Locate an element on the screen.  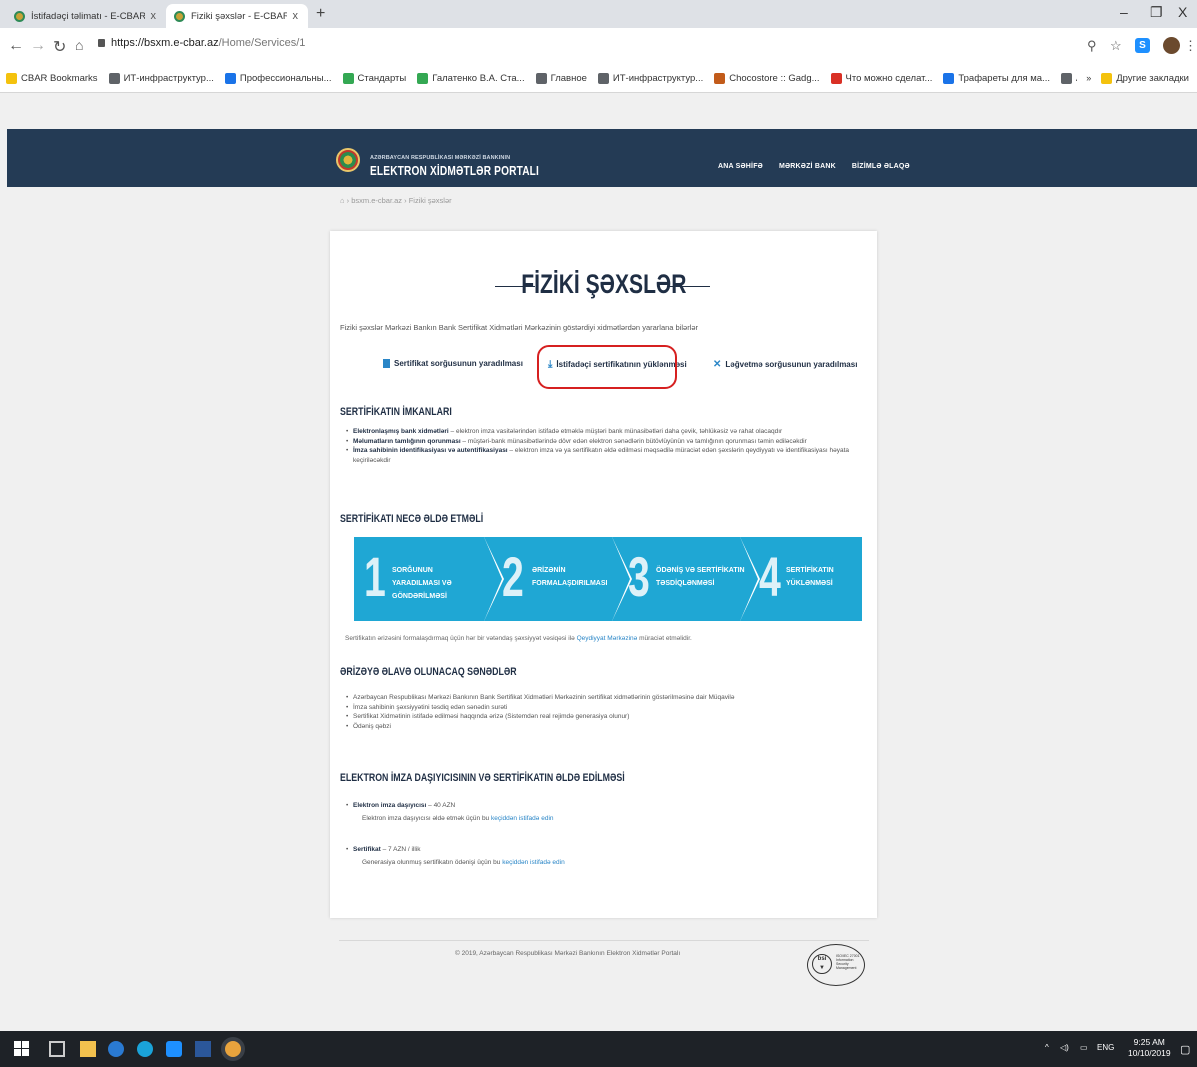
pricing-list: Sertifikat – 7 AZN / illik is located at coordinates (601, 850).